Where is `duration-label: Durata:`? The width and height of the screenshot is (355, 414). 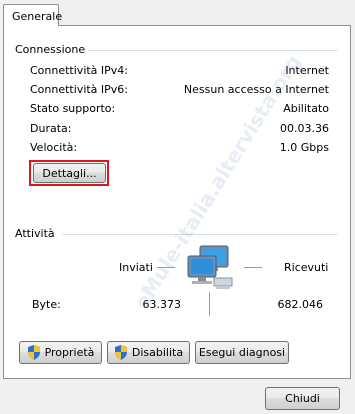 duration-label: Durata: is located at coordinates (51, 128).